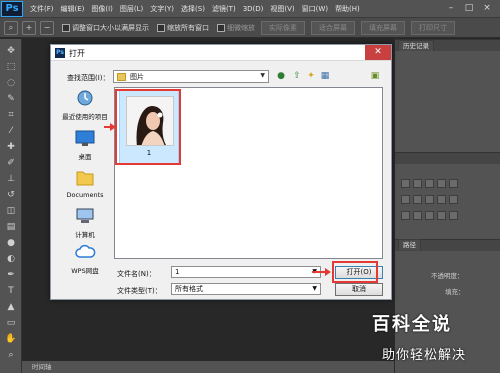 This screenshot has height=373, width=500. What do you see at coordinates (73, 9) in the screenshot?
I see `menu-edit: 编辑(E)` at bounding box center [73, 9].